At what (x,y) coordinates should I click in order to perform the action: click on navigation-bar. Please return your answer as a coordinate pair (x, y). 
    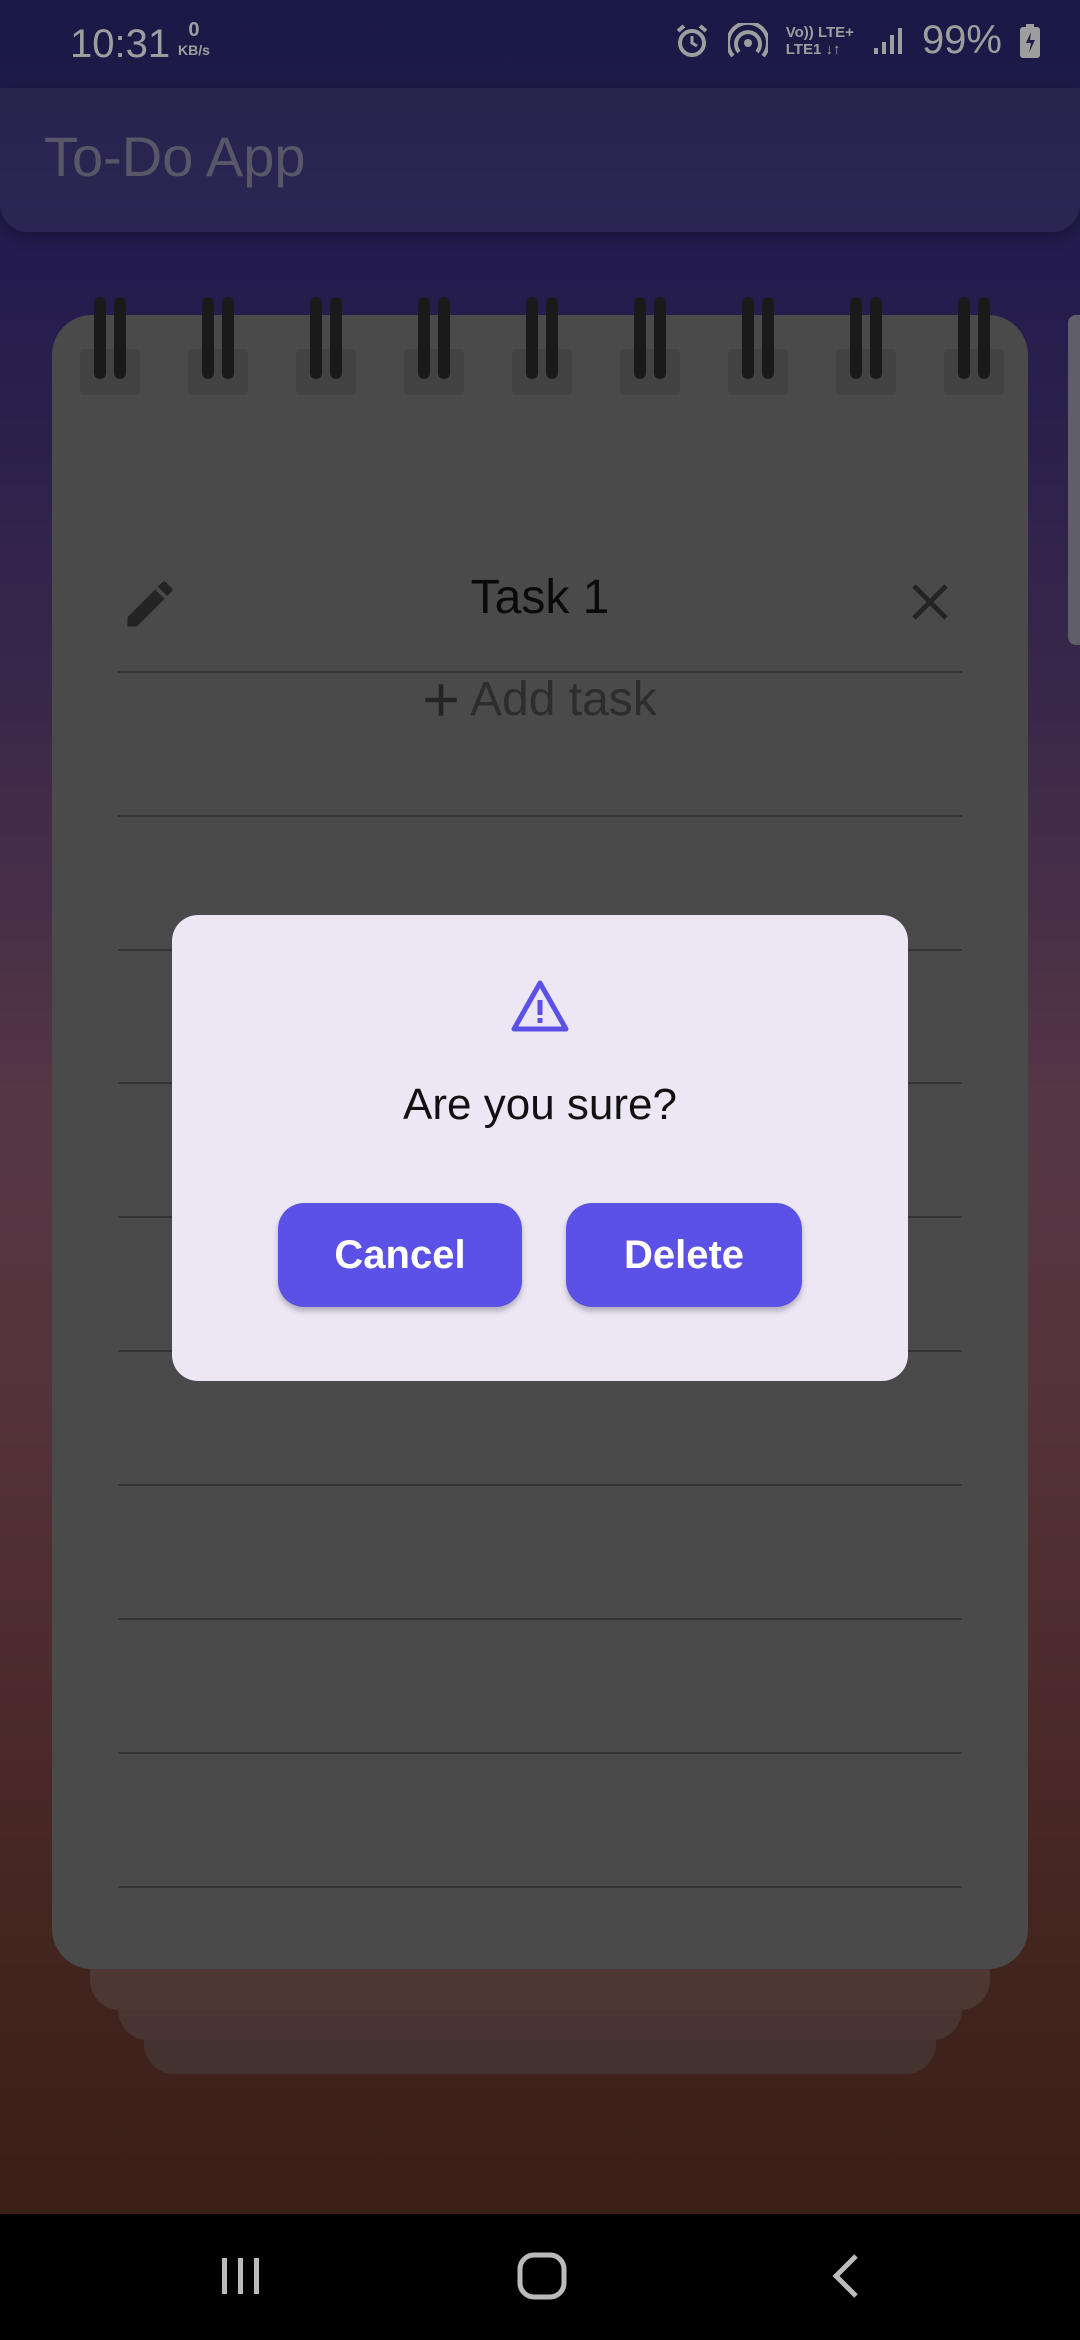
    Looking at the image, I should click on (540, 2277).